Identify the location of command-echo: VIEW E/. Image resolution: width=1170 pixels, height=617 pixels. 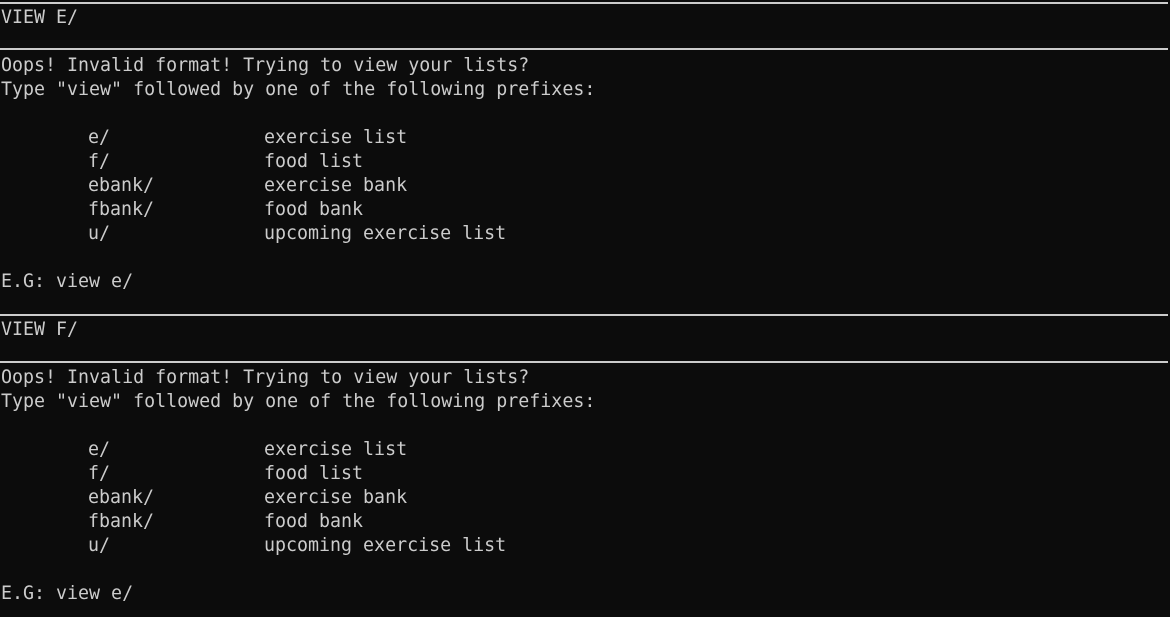
(40, 17).